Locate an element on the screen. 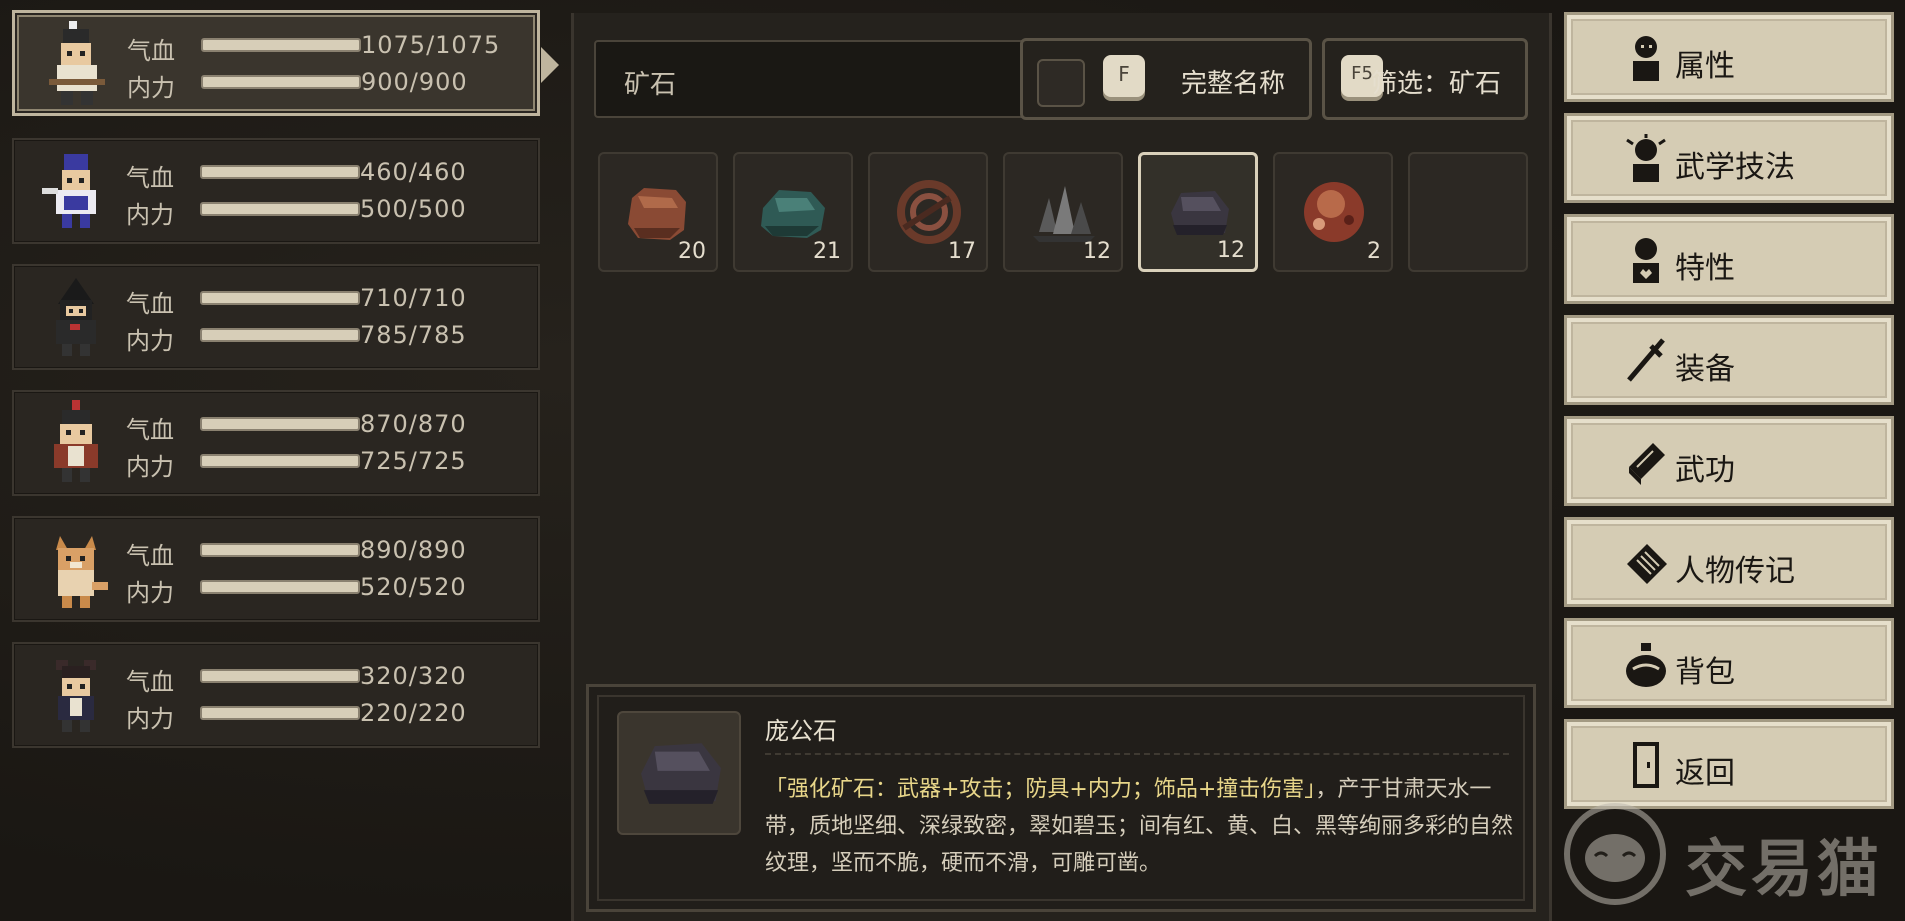  person-icon is located at coordinates (1646, 58).